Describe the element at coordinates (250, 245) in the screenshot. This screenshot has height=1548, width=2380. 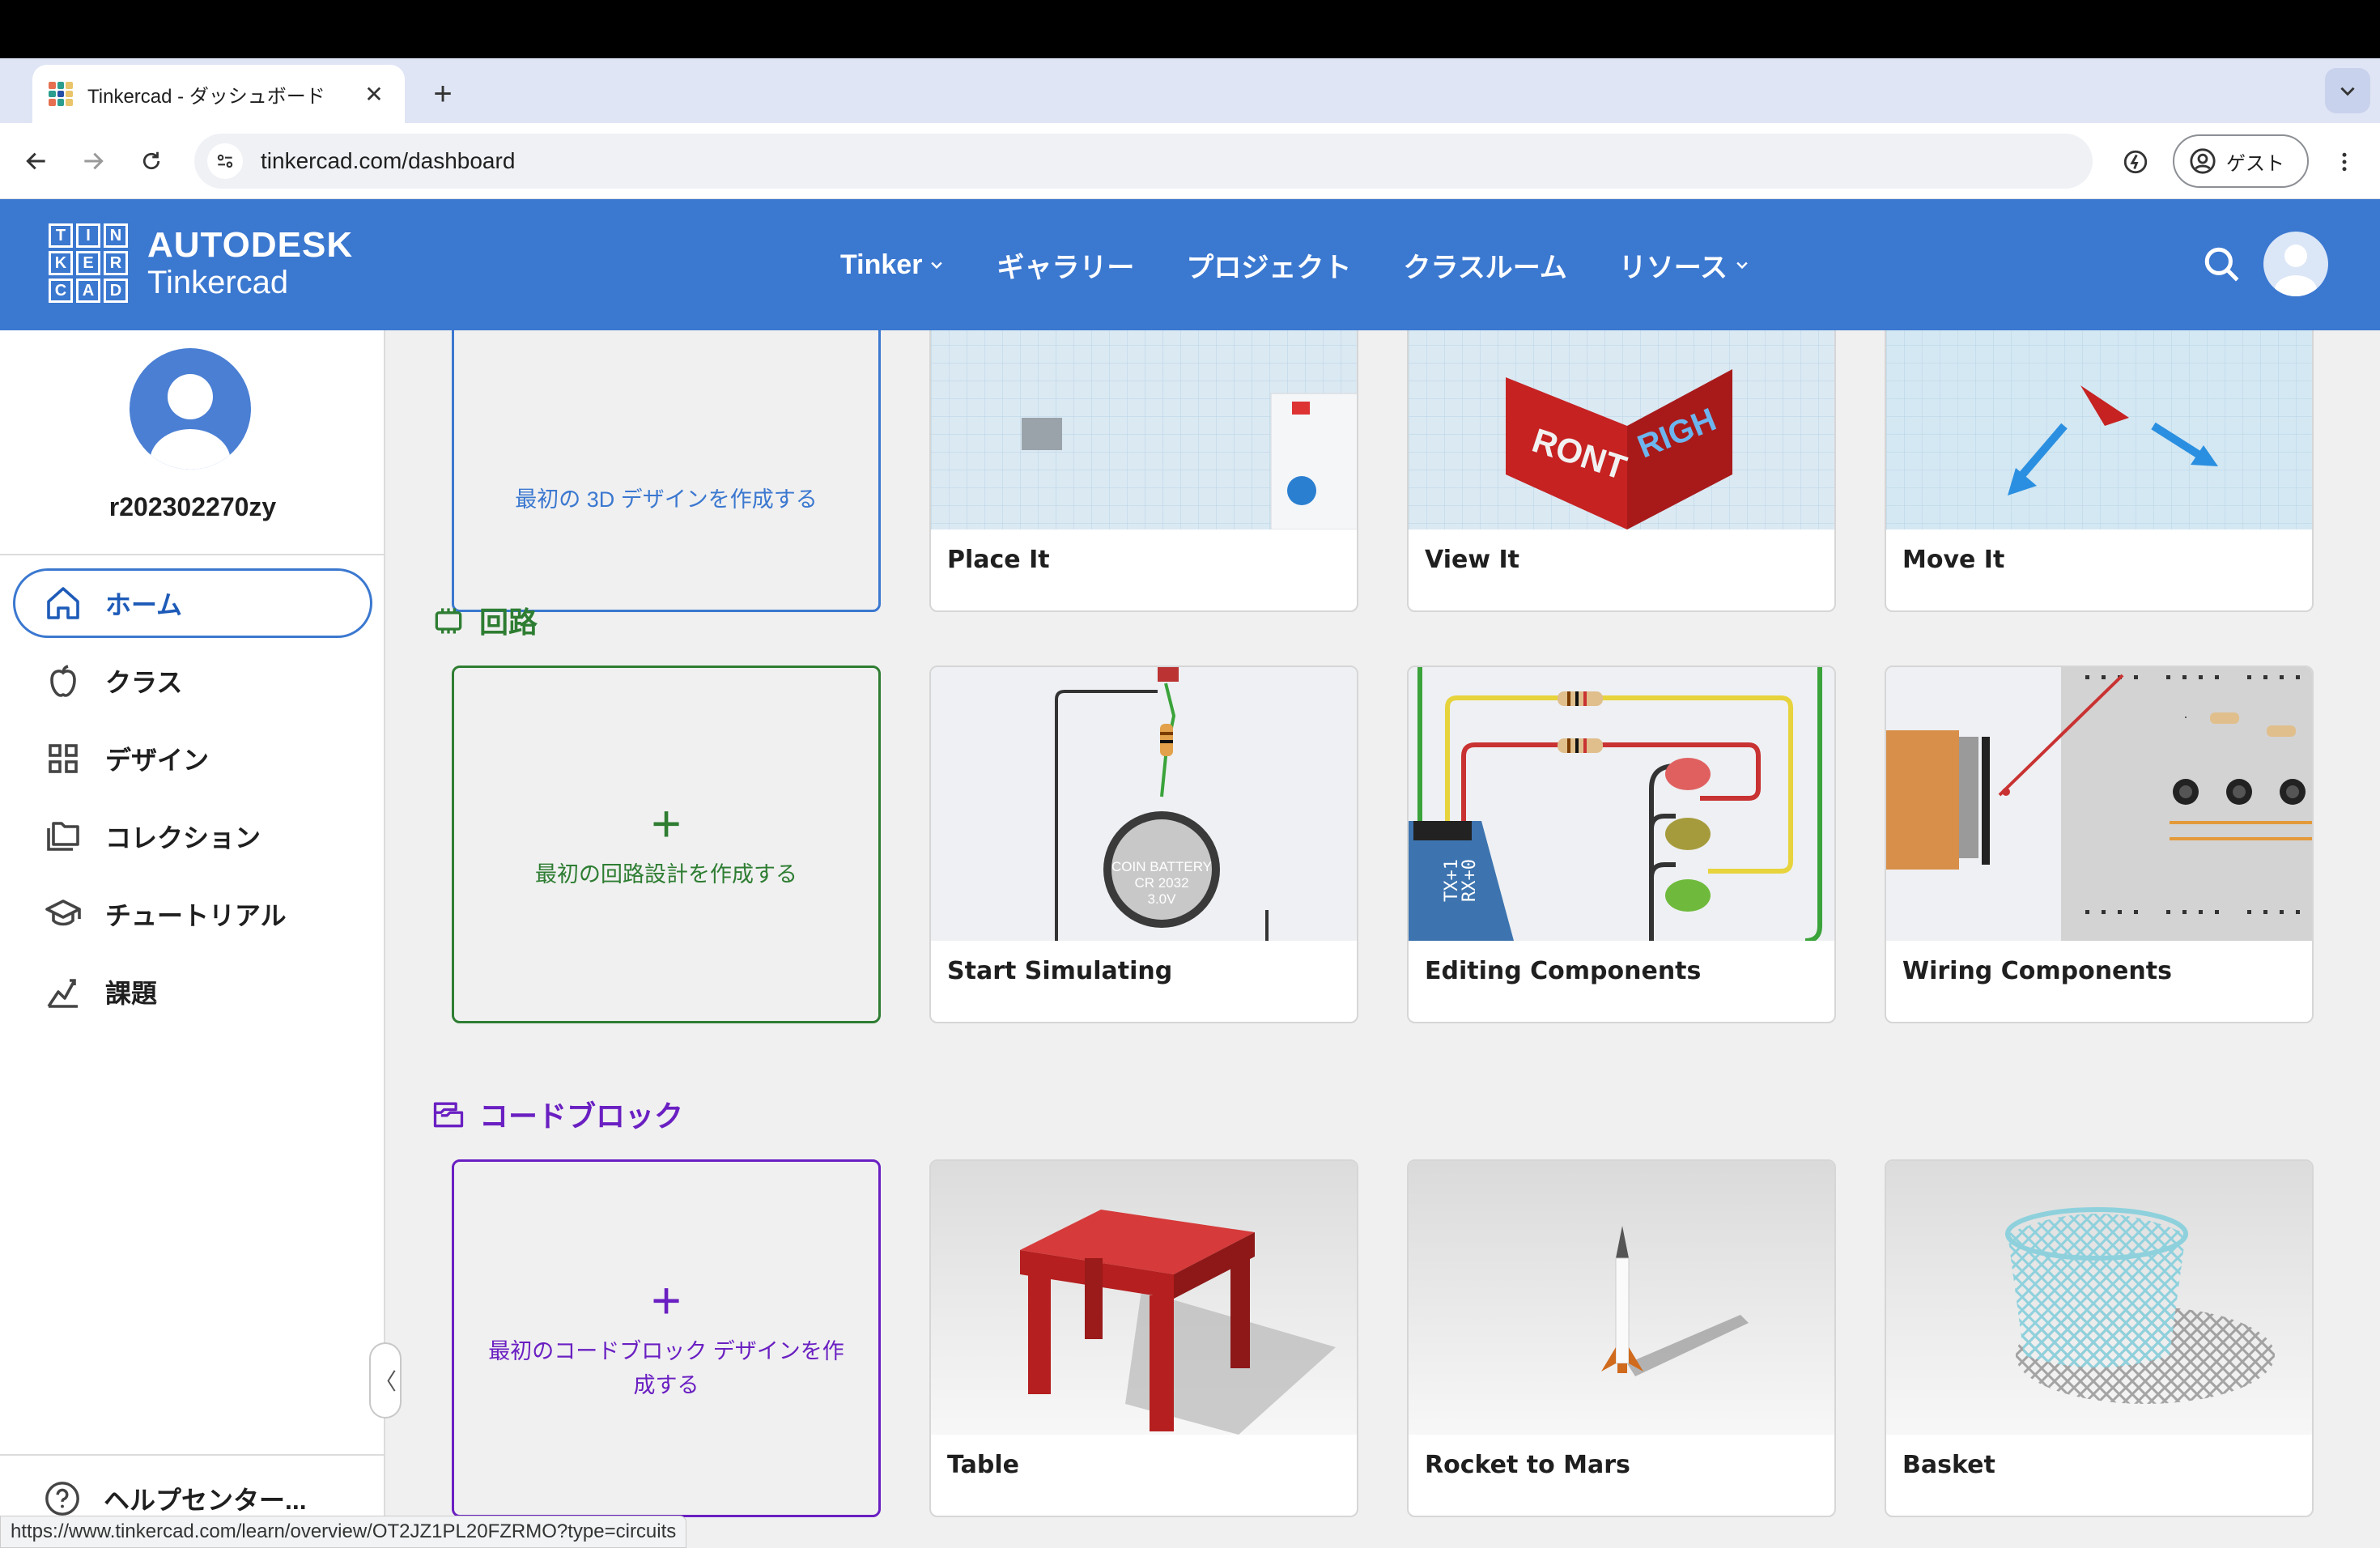
I see `brand-autodesk: AUTODESK` at that location.